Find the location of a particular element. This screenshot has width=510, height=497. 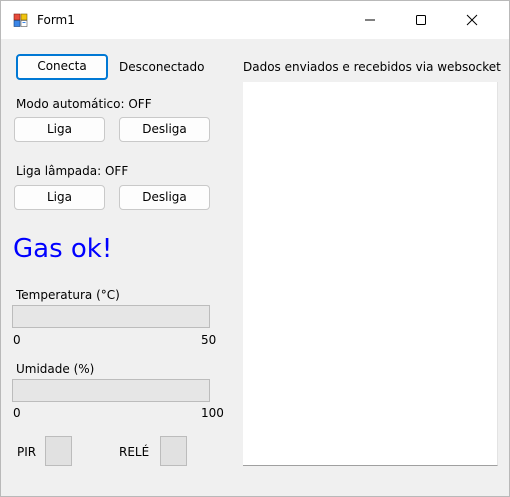

relay-label: RELÉ is located at coordinates (134, 452).